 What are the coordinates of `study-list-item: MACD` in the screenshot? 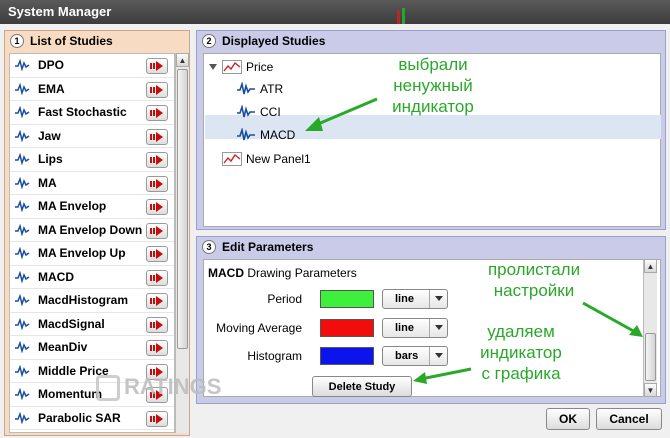 It's located at (92, 277).